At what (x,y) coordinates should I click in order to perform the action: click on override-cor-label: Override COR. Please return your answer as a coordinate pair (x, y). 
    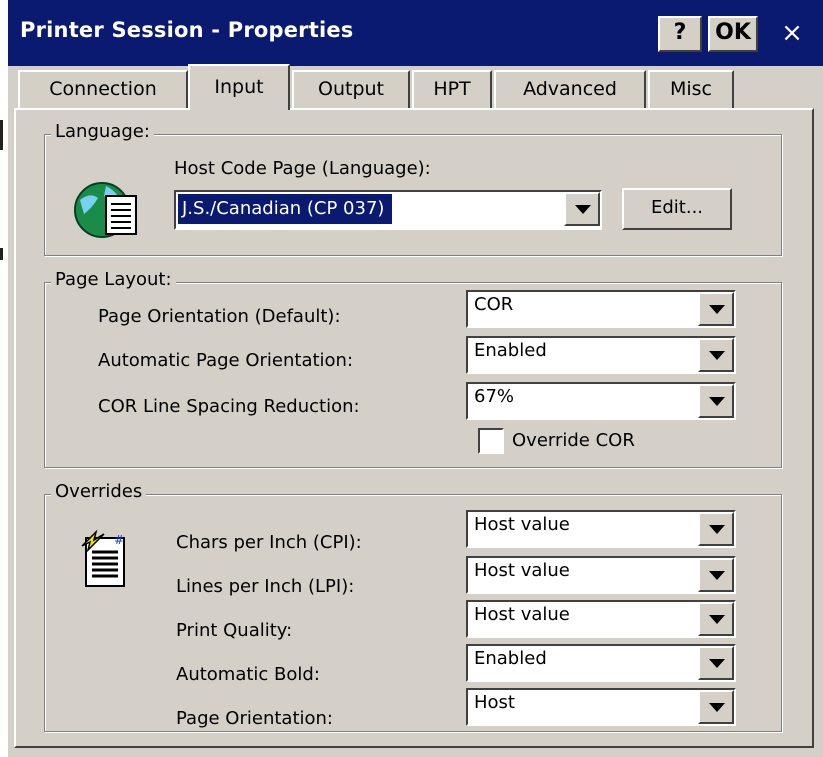
    Looking at the image, I should click on (573, 440).